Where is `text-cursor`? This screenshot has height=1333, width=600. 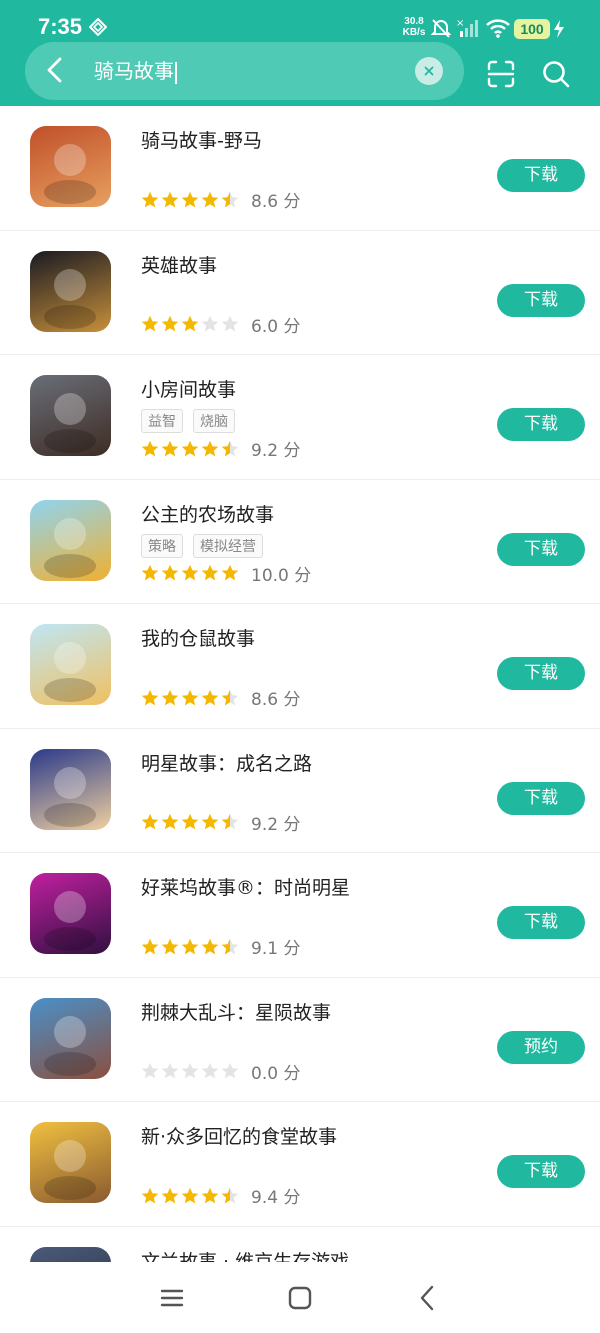
text-cursor is located at coordinates (176, 72).